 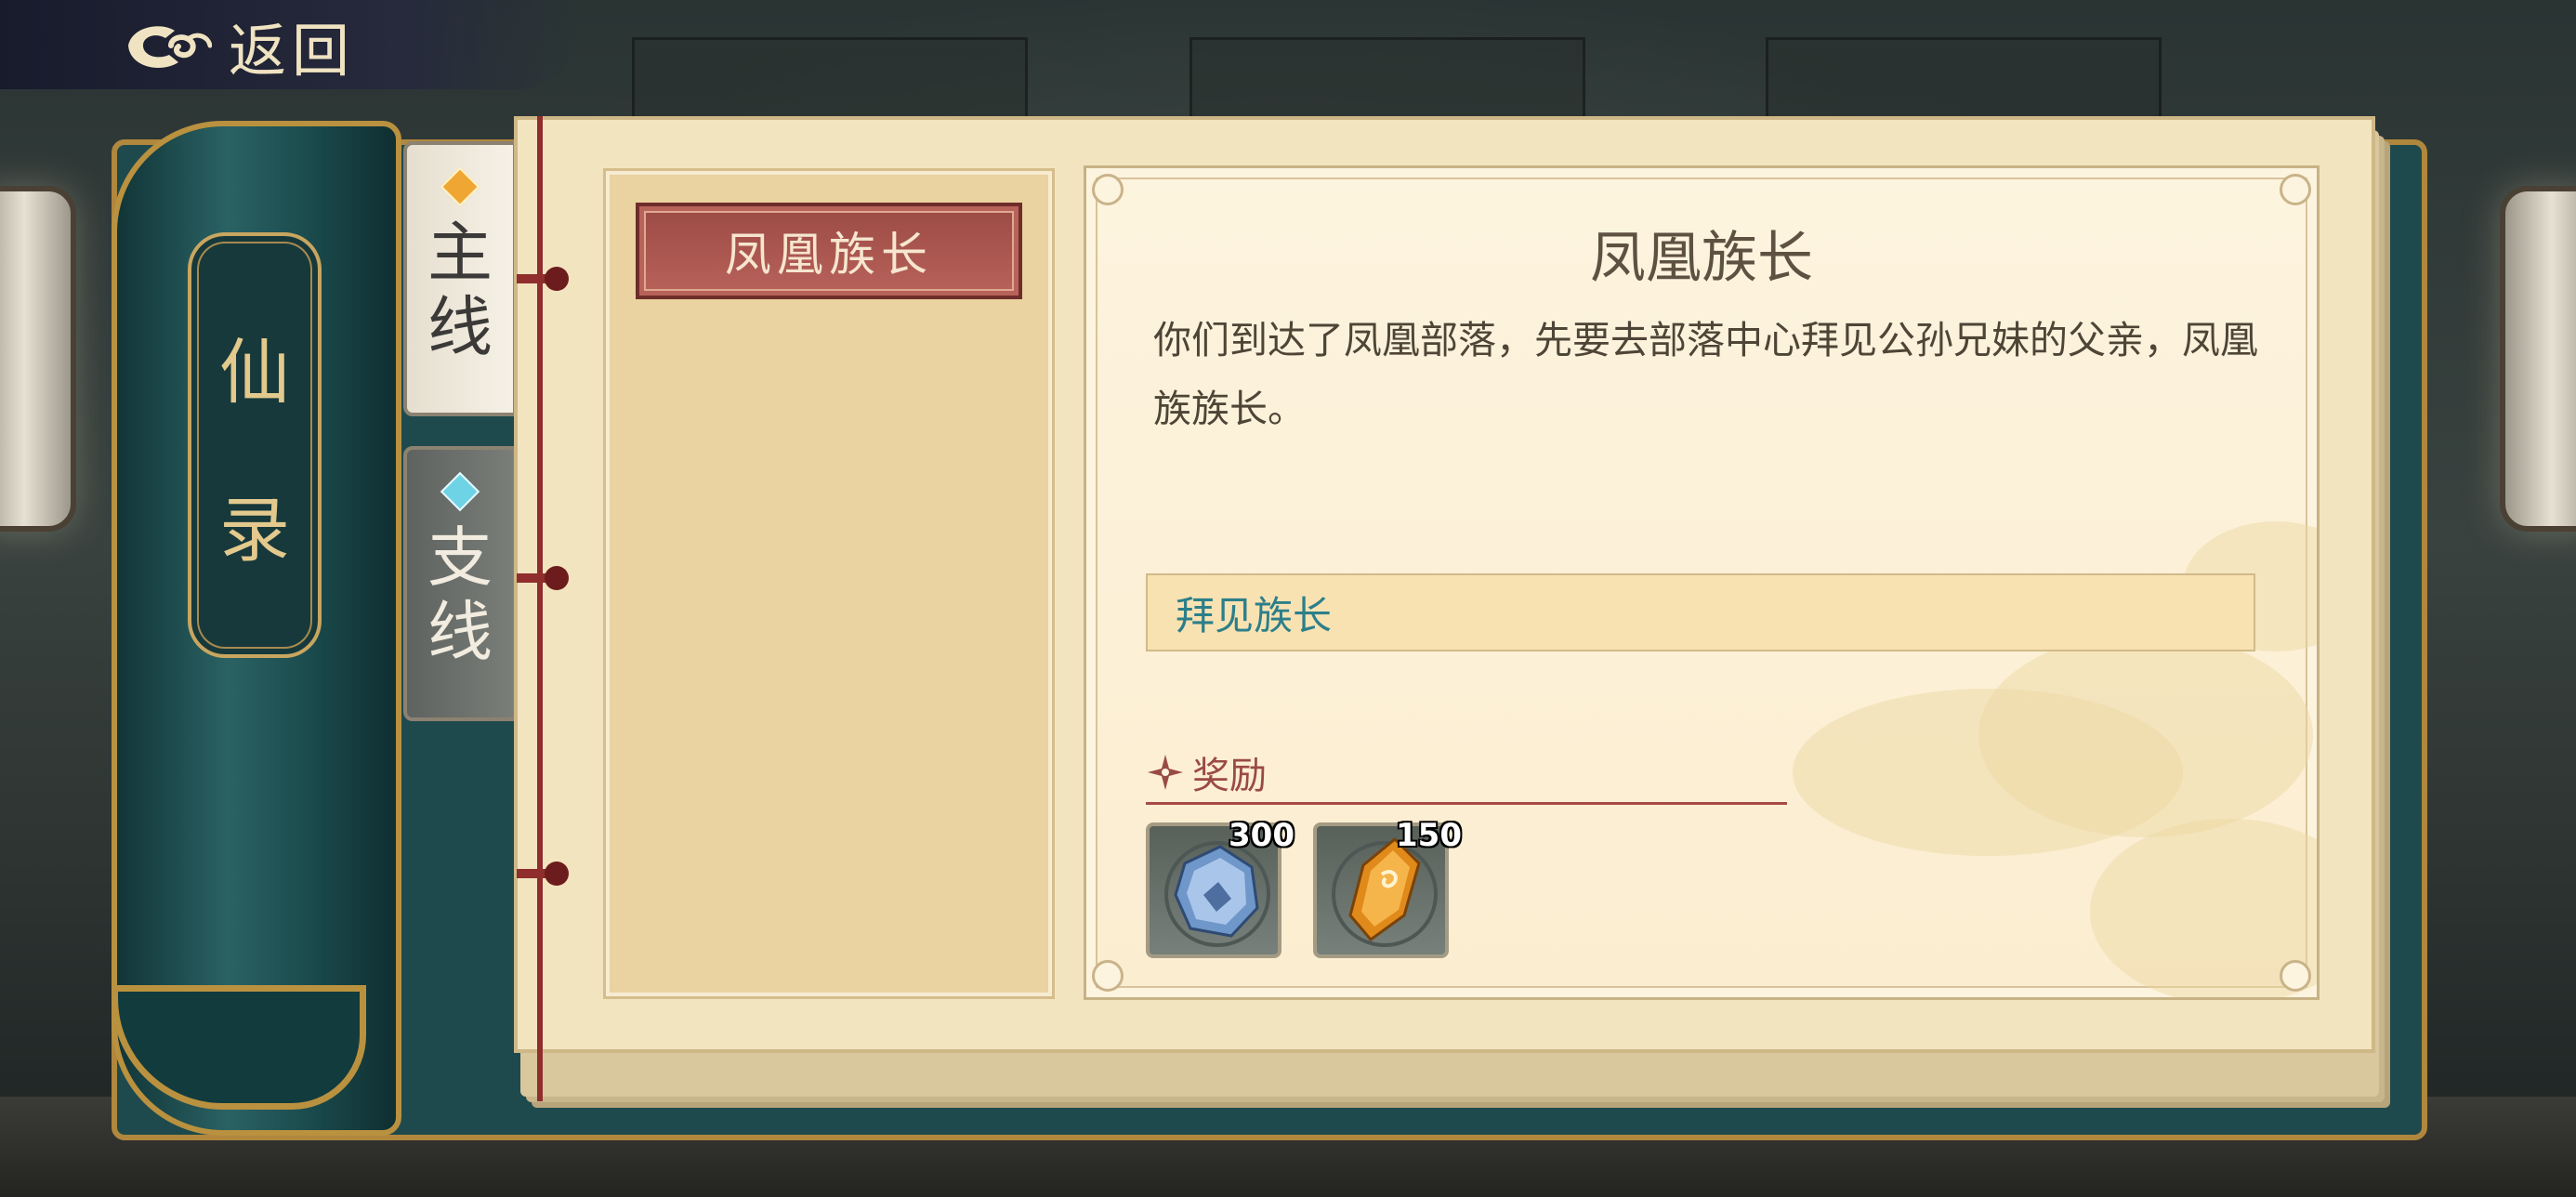 I want to click on four-point-star-icon, so click(x=1165, y=772).